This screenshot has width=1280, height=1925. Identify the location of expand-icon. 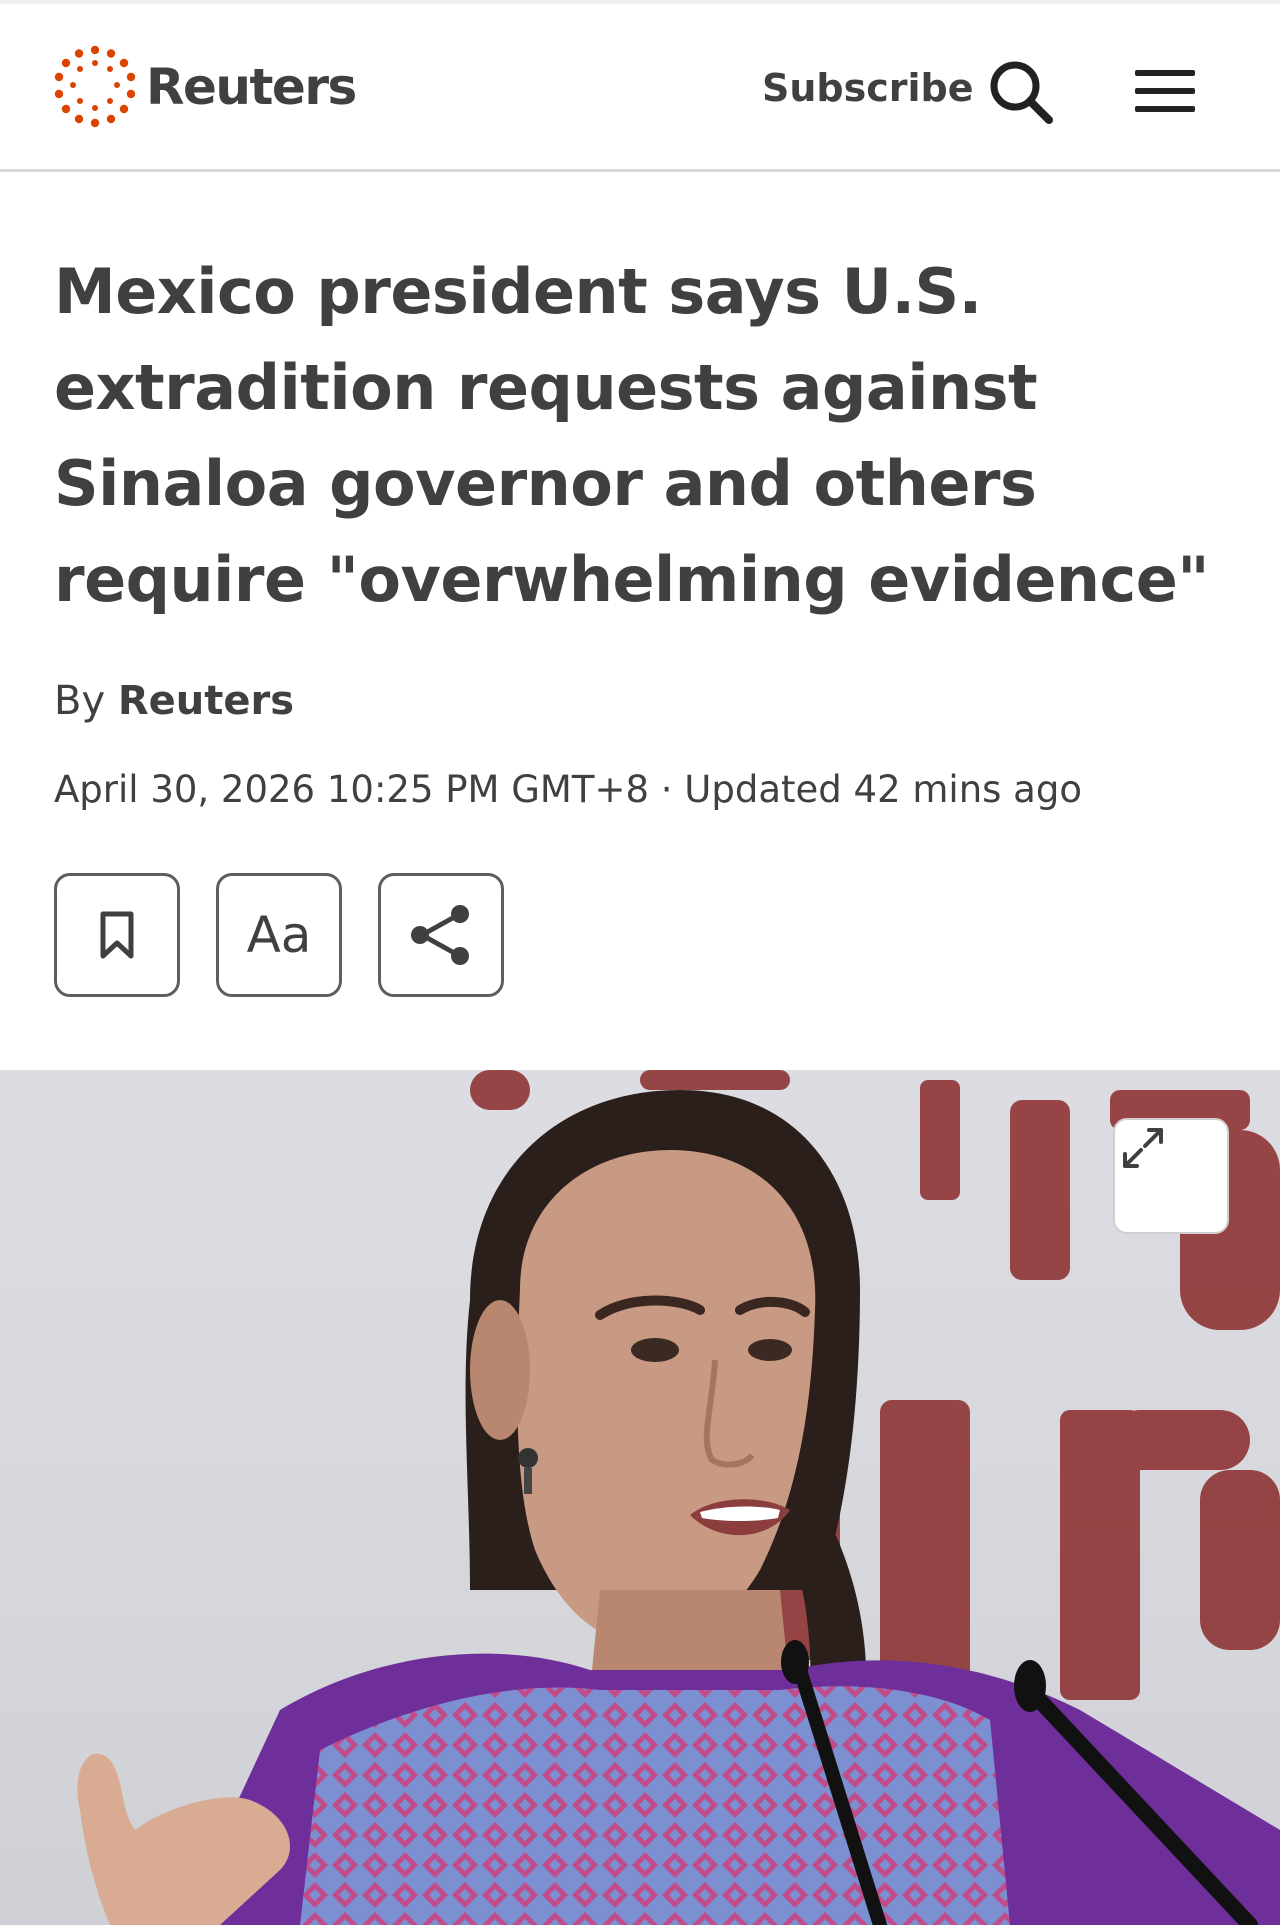
(1143, 1148).